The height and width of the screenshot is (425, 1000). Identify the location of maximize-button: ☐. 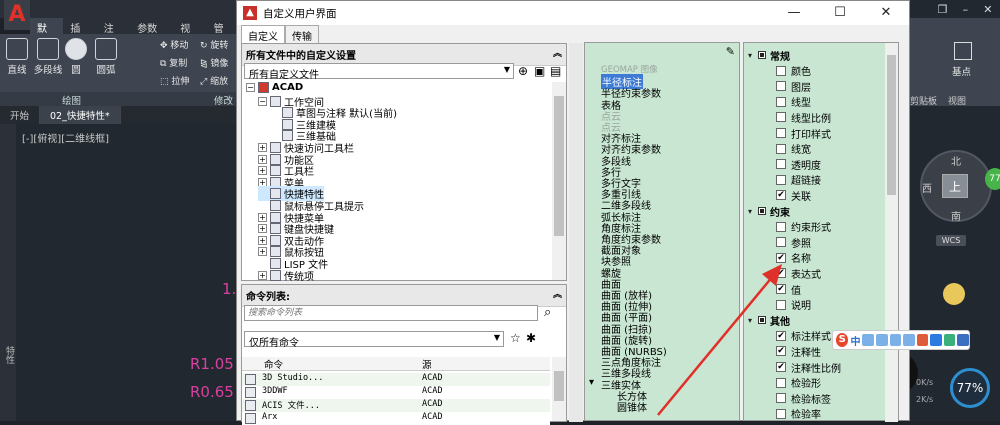
(840, 13).